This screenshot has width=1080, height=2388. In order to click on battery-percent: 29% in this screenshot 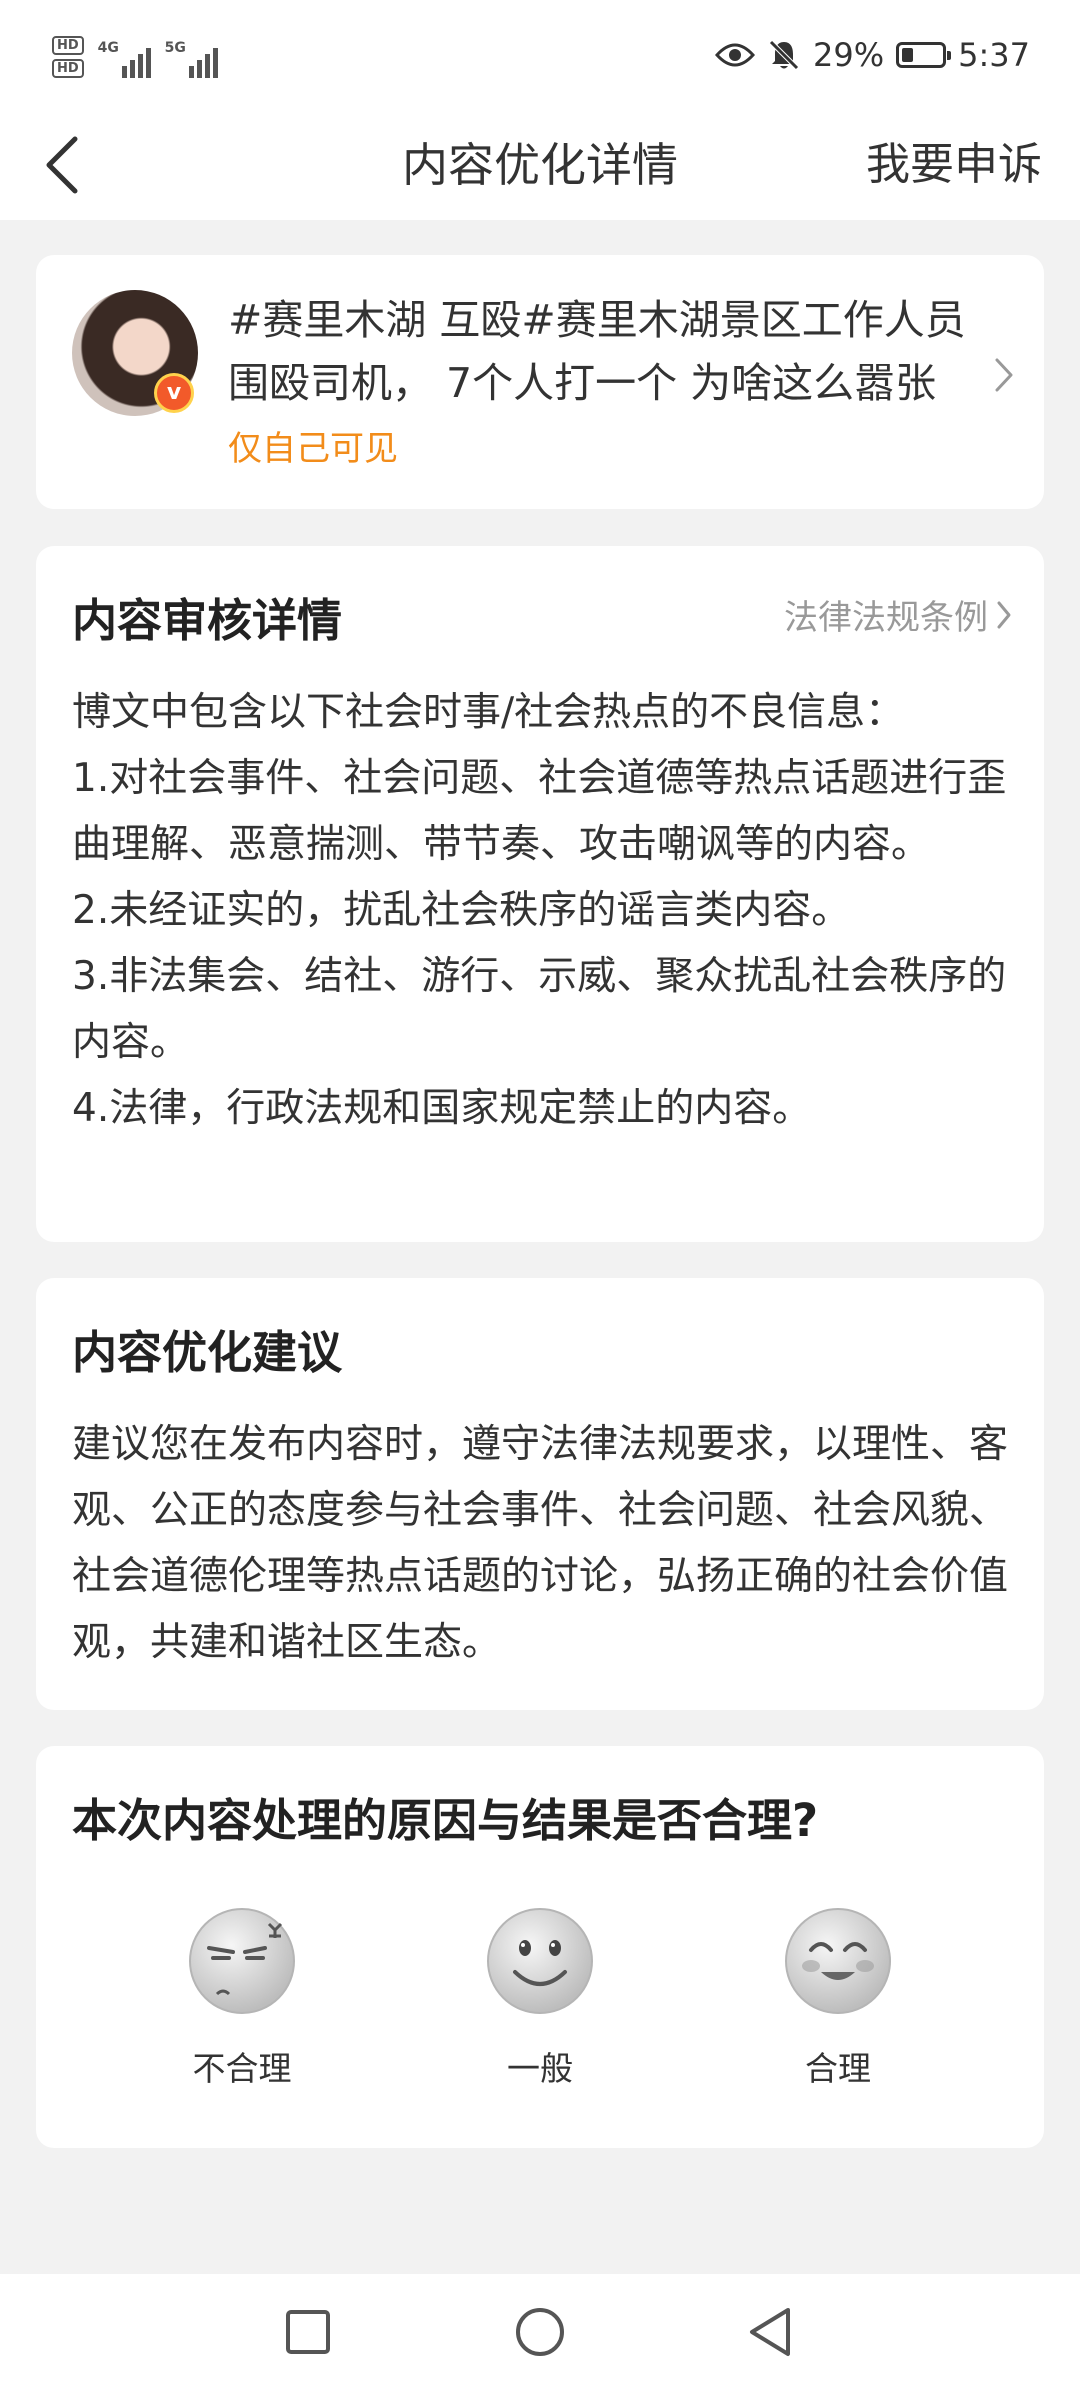, I will do `click(849, 55)`.